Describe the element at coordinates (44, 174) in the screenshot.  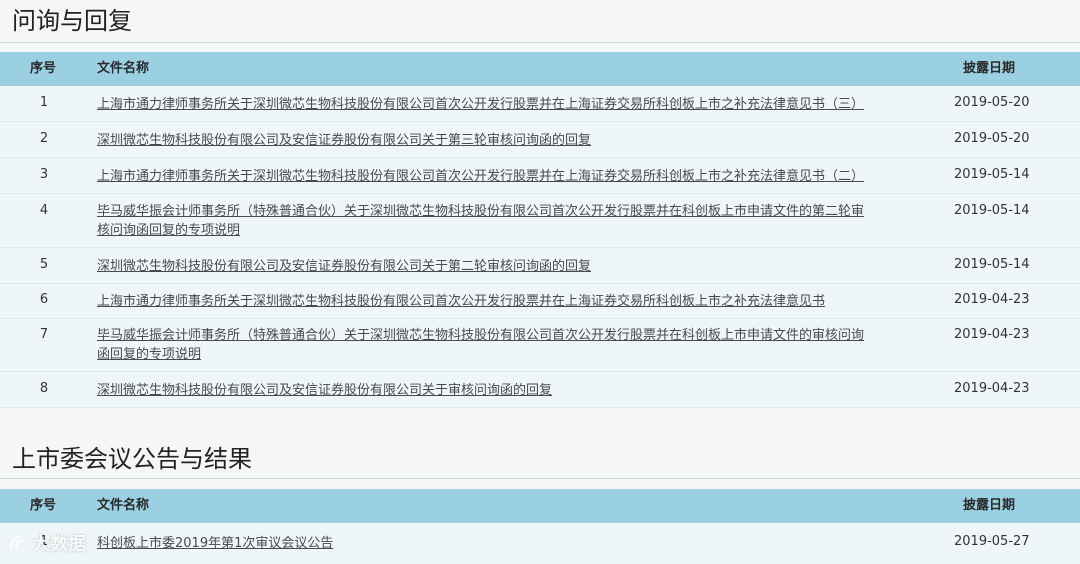
I see `row-num: 3` at that location.